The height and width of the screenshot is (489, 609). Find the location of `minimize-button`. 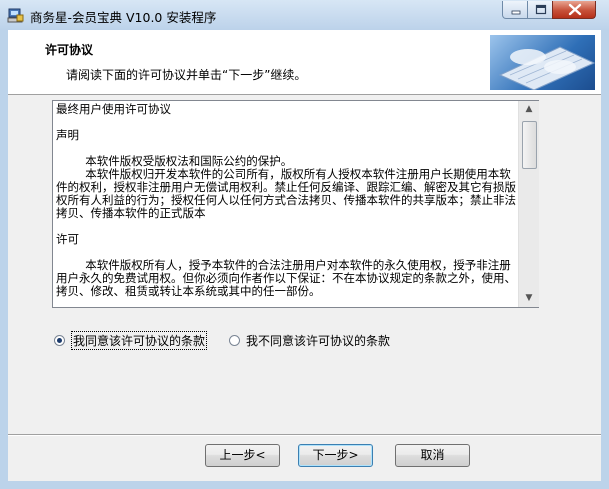

minimize-button is located at coordinates (515, 10).